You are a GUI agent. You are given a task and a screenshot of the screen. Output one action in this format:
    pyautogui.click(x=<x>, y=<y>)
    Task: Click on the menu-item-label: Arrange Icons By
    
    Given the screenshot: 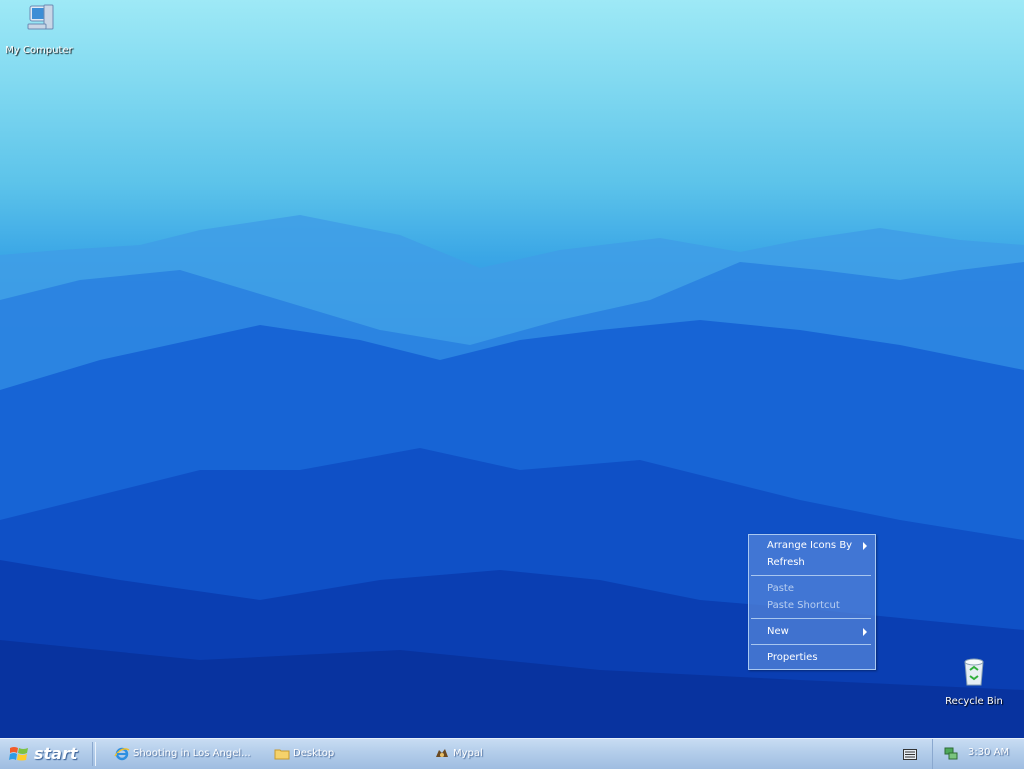 What is the action you would take?
    pyautogui.click(x=810, y=545)
    